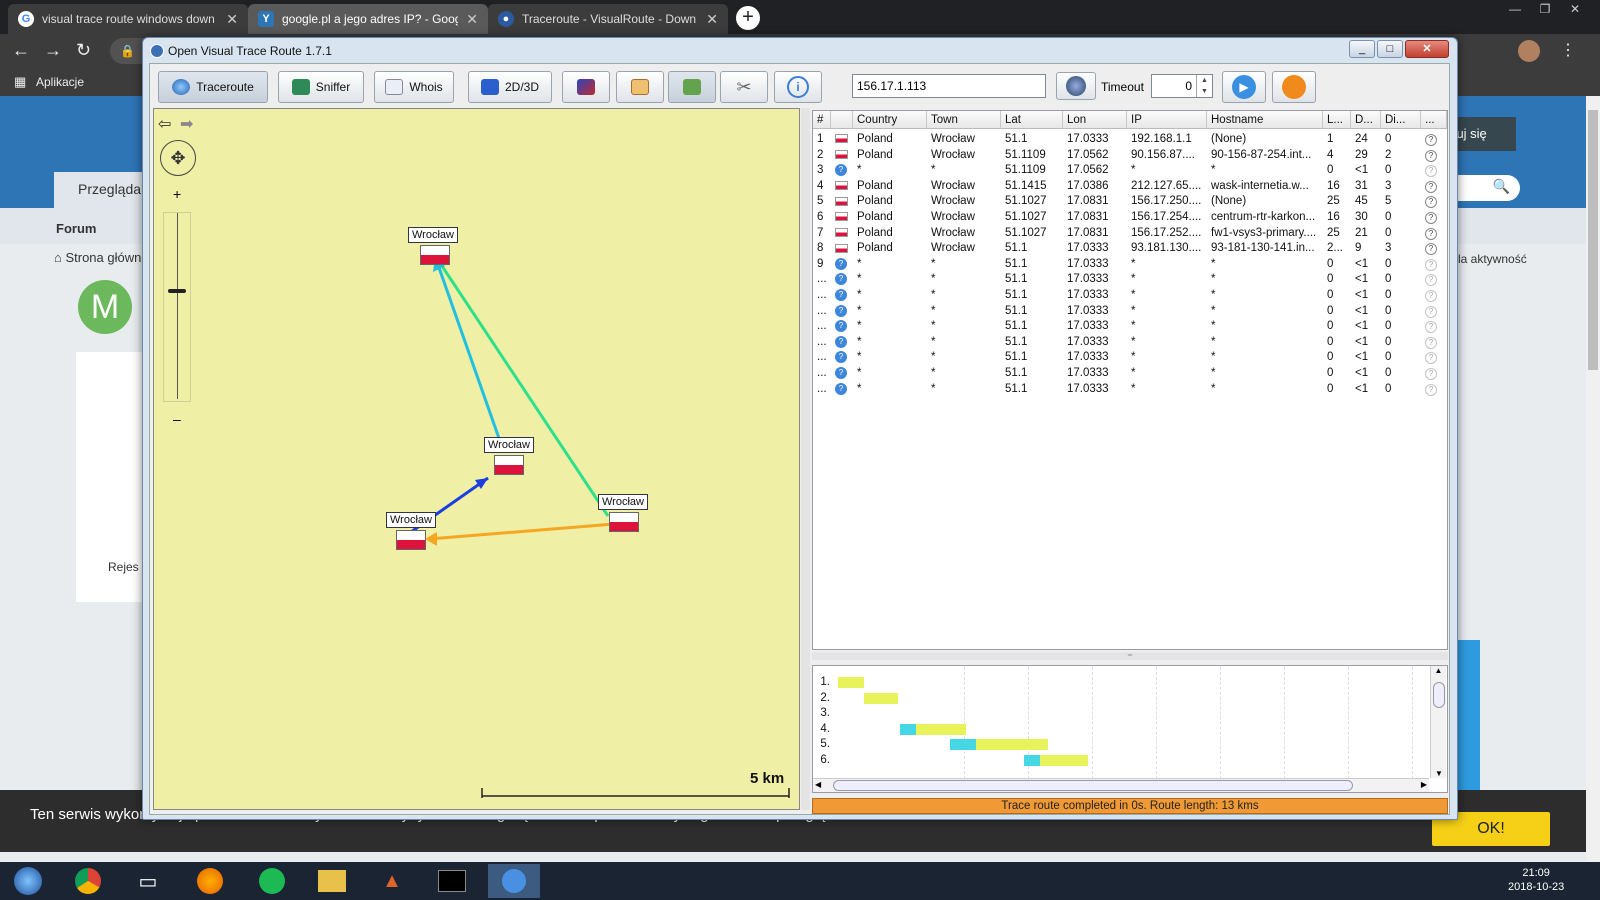 The height and width of the screenshot is (900, 1600). What do you see at coordinates (1294, 87) in the screenshot?
I see `stop-trace-button` at bounding box center [1294, 87].